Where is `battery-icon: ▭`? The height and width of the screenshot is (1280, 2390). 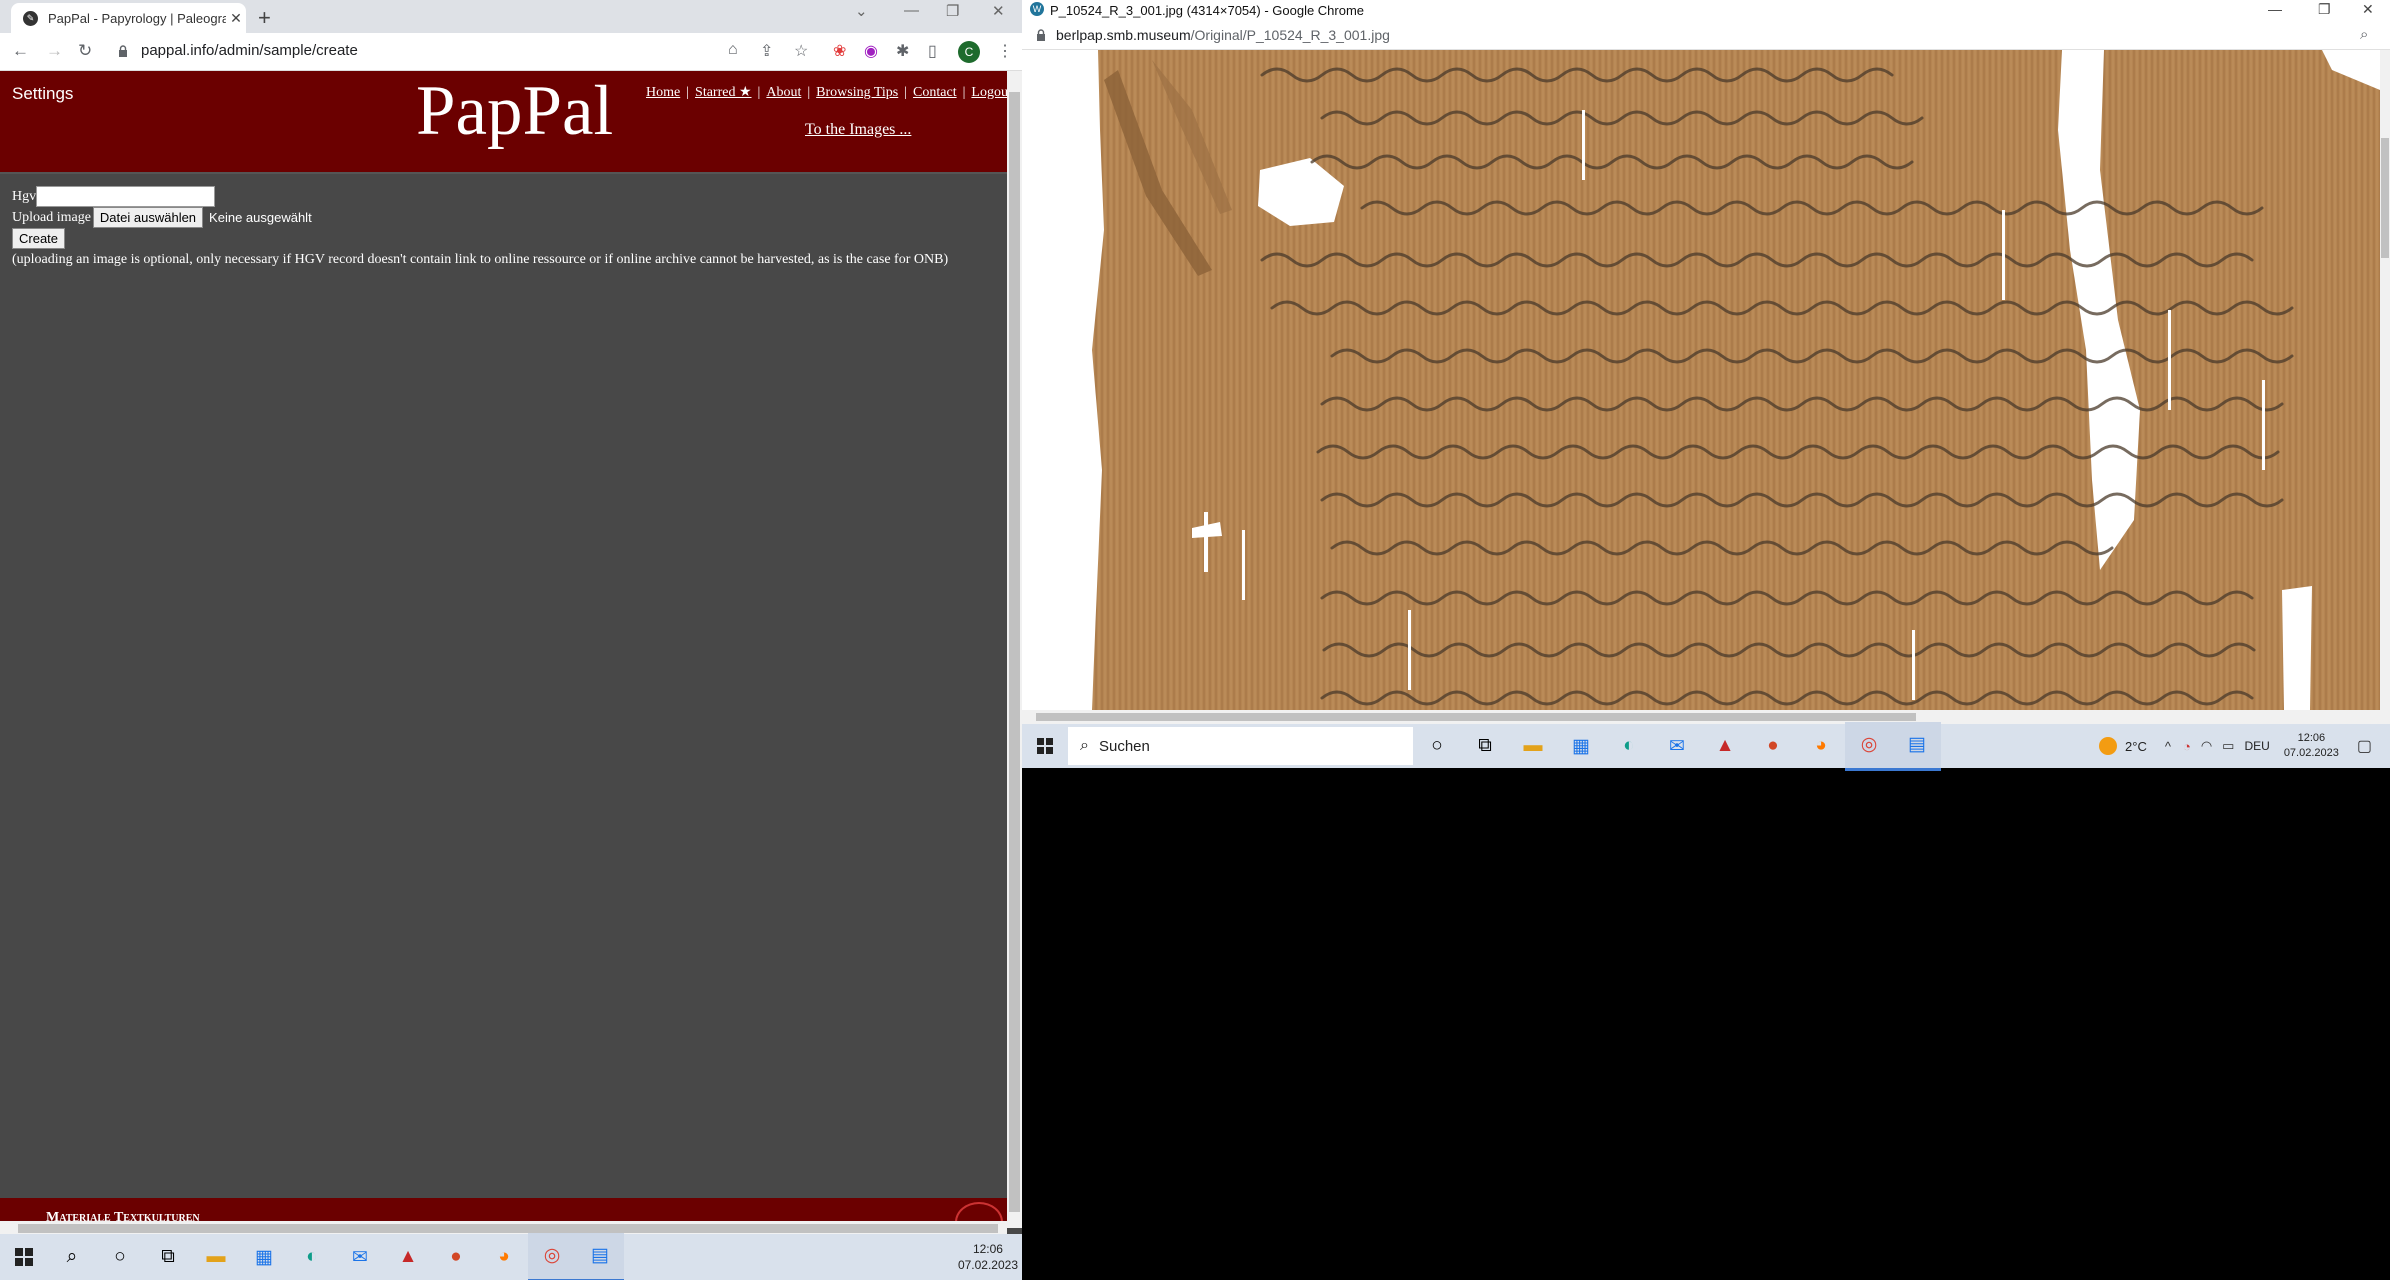 battery-icon: ▭ is located at coordinates (2228, 746).